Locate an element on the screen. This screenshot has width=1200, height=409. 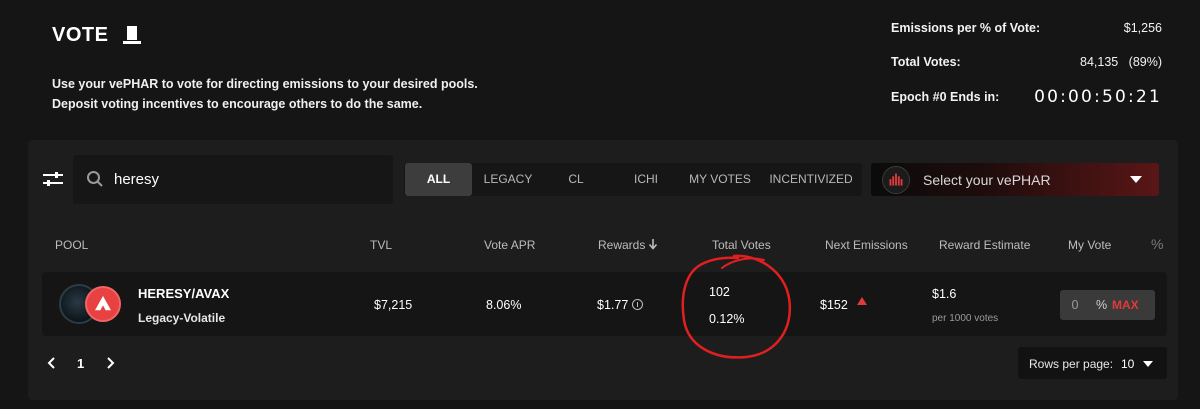
max-vote-button: MAX is located at coordinates (1125, 305).